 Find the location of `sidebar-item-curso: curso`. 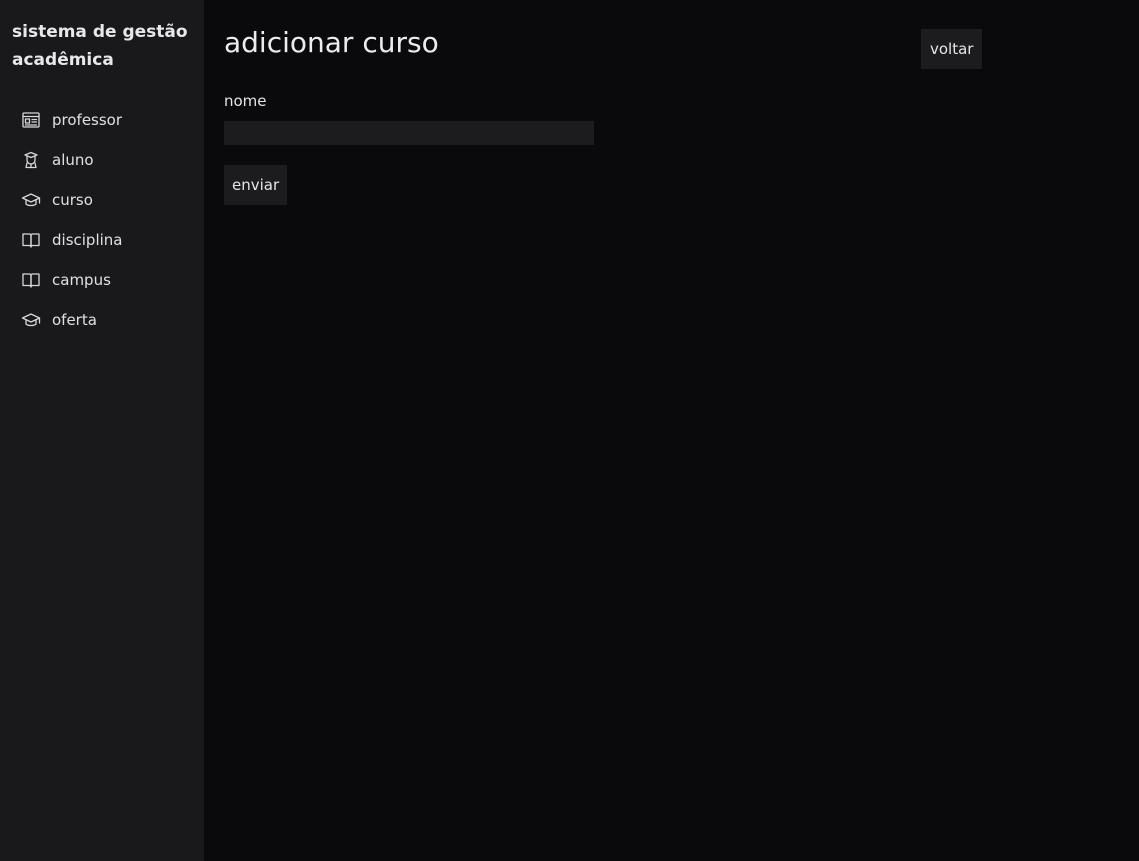

sidebar-item-curso: curso is located at coordinates (108, 200).